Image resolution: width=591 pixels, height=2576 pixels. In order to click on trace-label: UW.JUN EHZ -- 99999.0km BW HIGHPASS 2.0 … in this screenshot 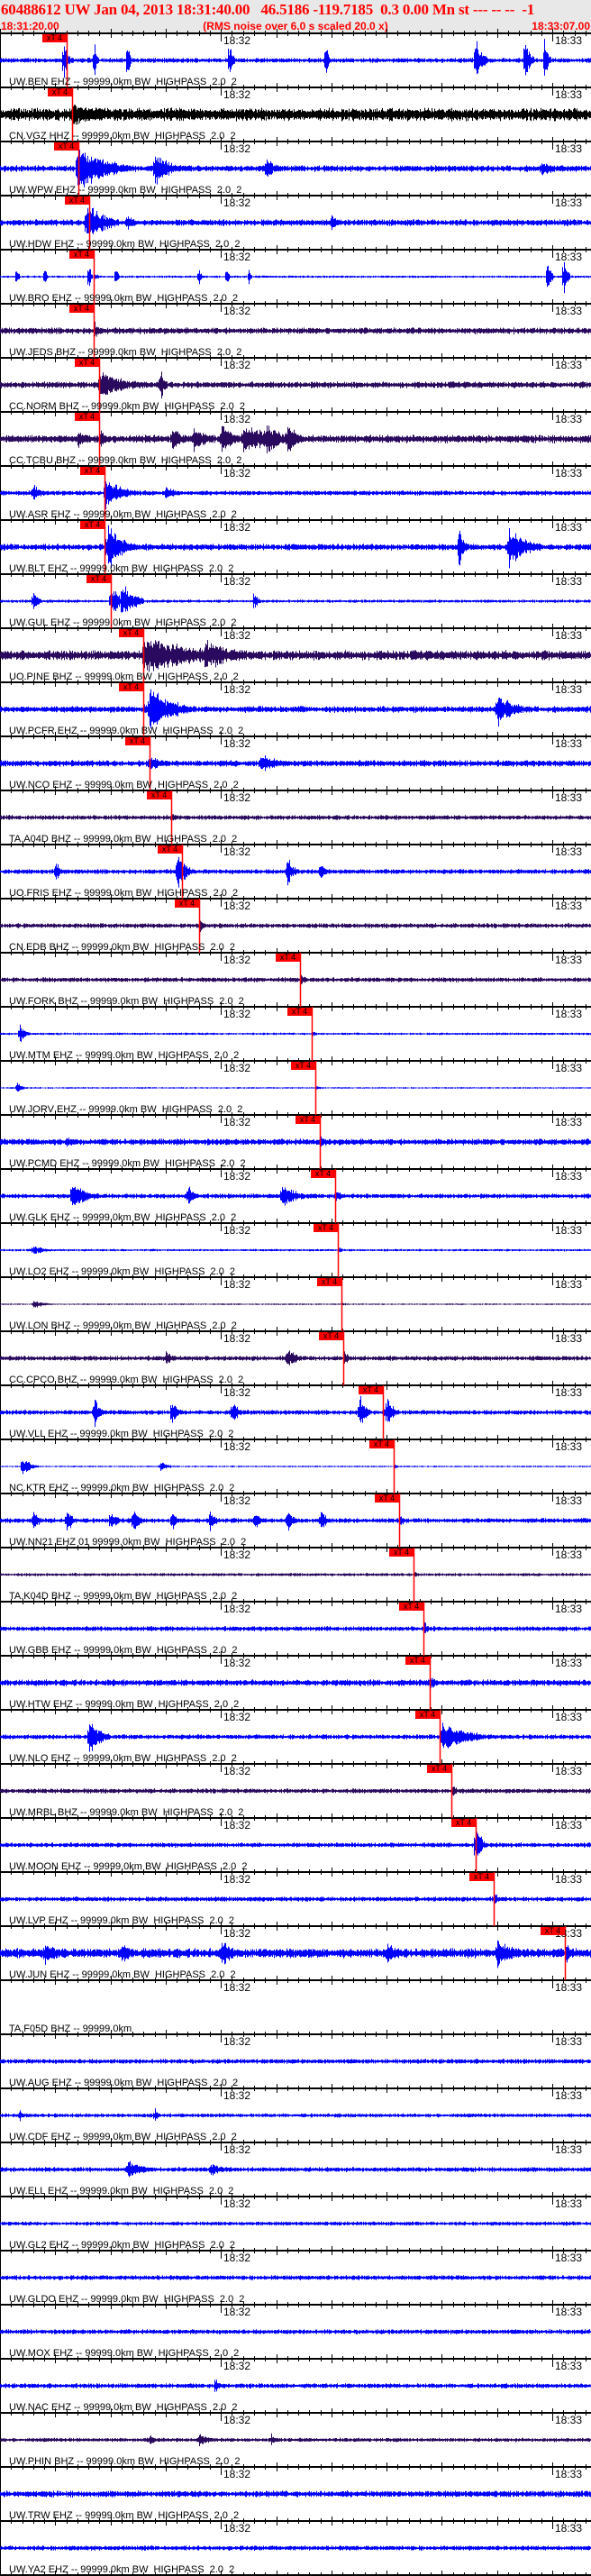, I will do `click(122, 1974)`.